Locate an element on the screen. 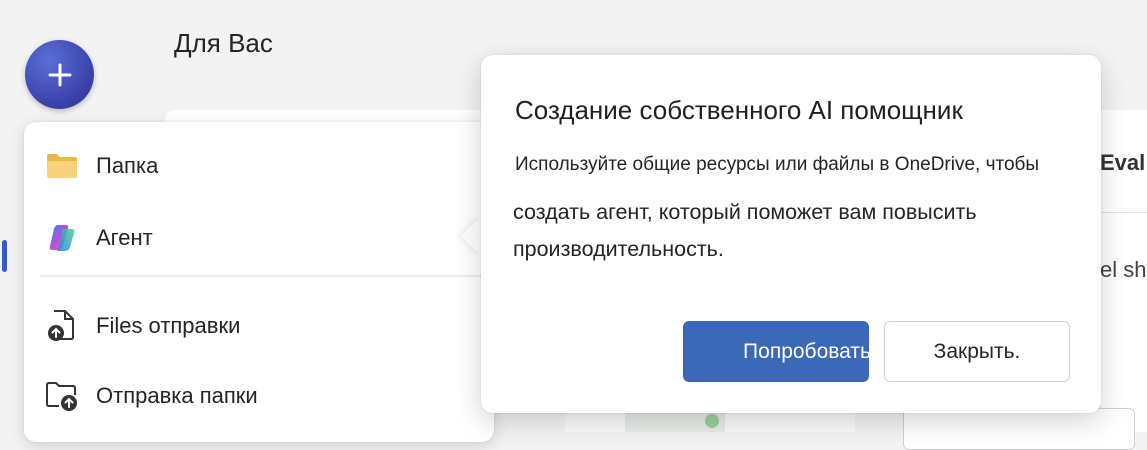 The height and width of the screenshot is (450, 1147). details-panel-heading: Eval is located at coordinates (1123, 162).